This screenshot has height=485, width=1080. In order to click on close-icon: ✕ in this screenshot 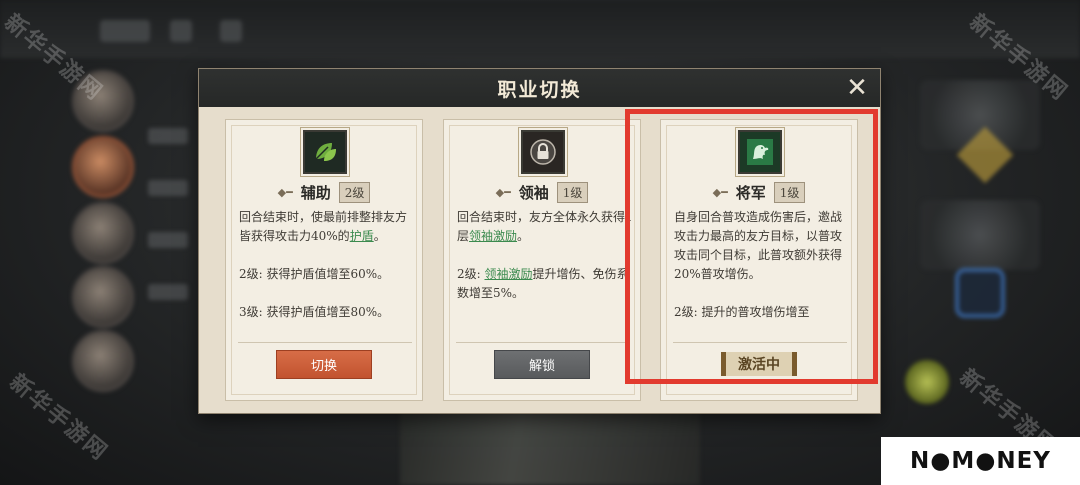, I will do `click(857, 88)`.